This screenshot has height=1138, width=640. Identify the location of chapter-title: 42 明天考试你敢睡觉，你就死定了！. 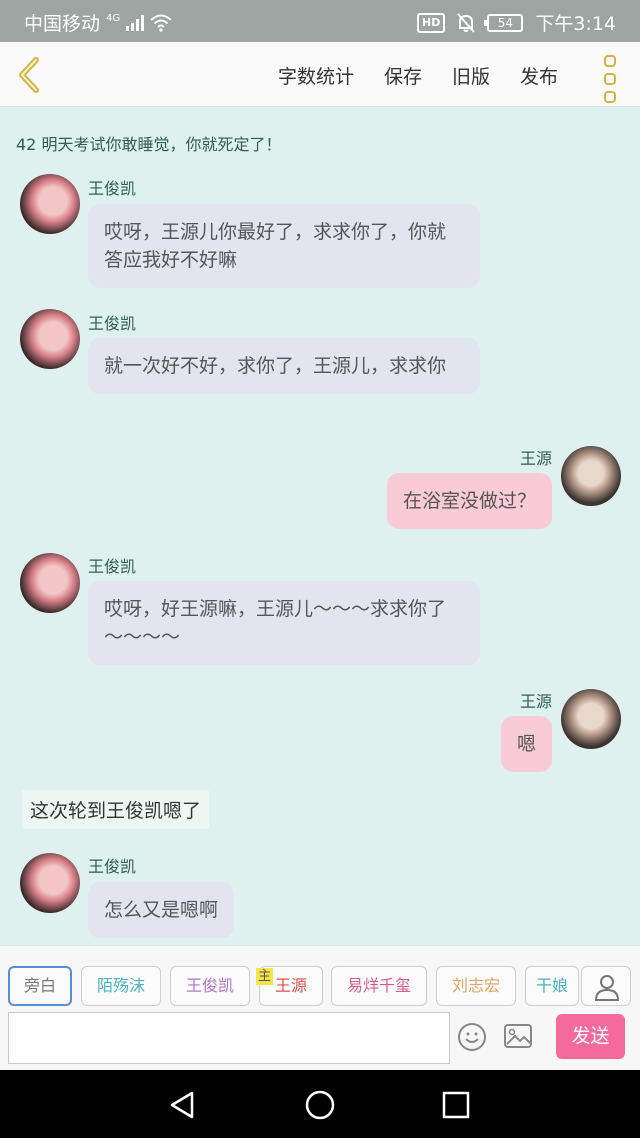
(149, 144).